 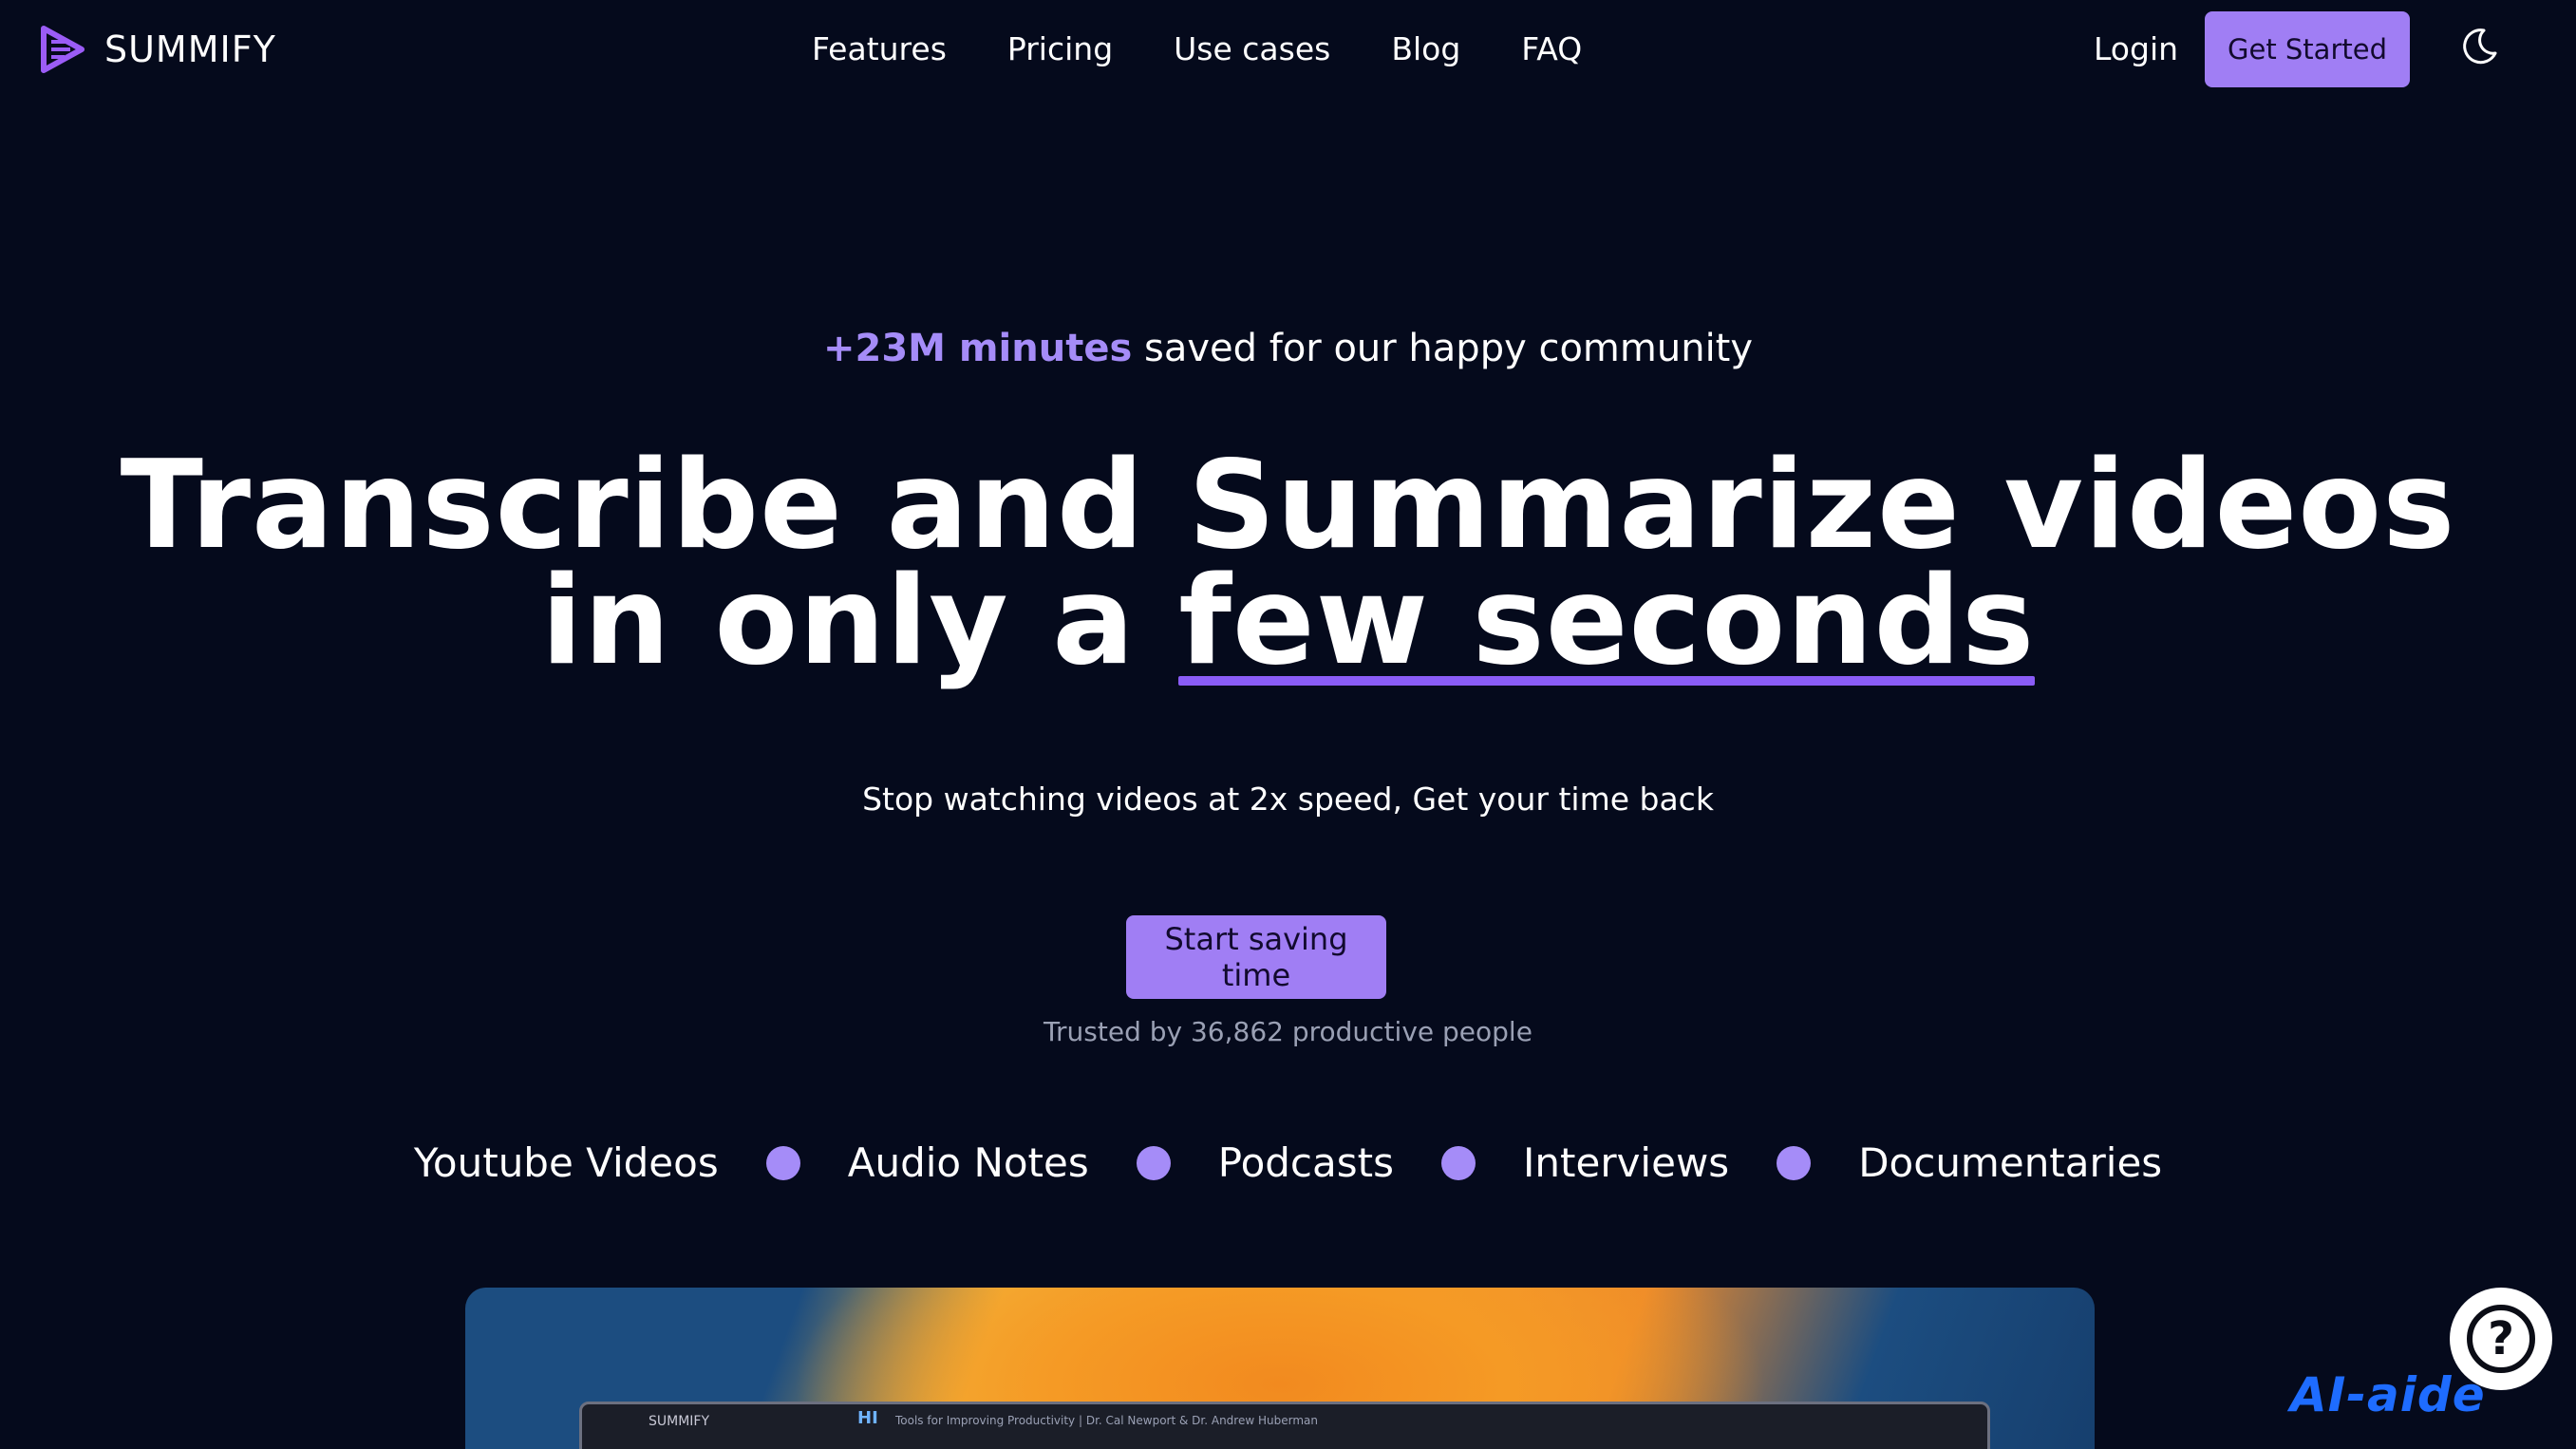 I want to click on nav-links: Features Pricing Use cases Blog FAQ, so click(x=1197, y=49).